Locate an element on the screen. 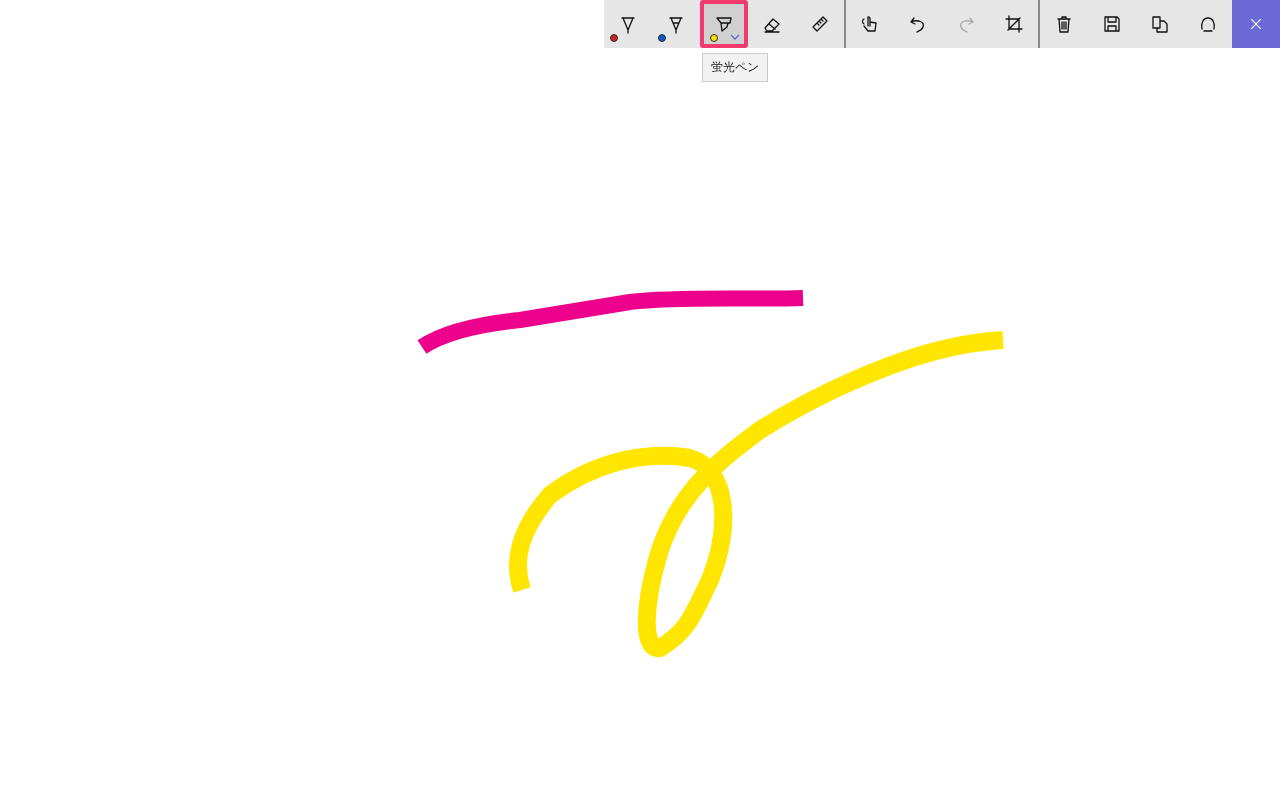  tooltip: 蛍光ペン is located at coordinates (735, 67).